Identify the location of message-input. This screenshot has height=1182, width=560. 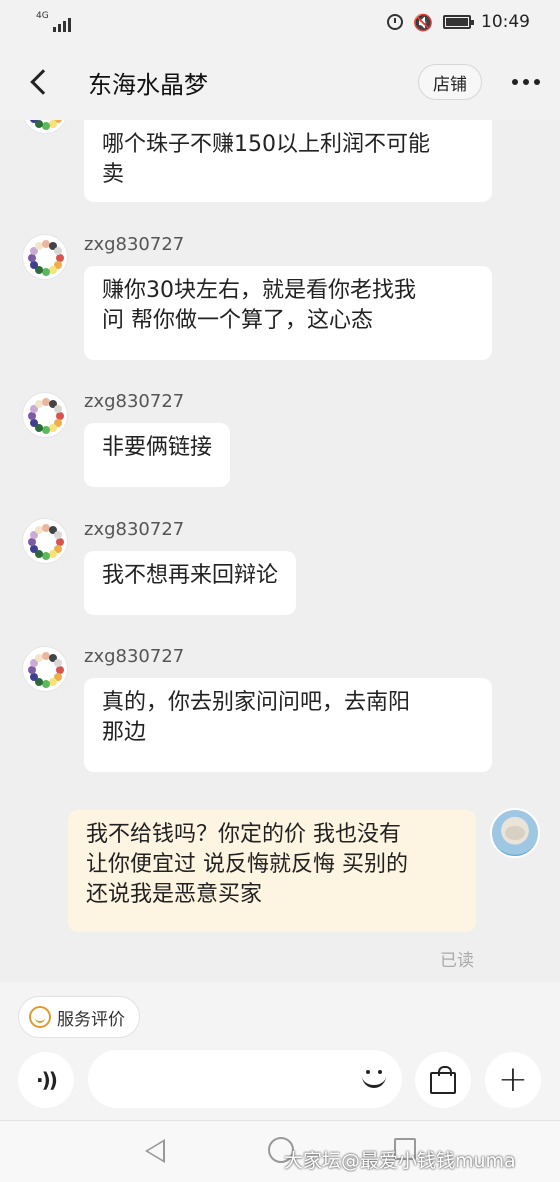
(245, 1079).